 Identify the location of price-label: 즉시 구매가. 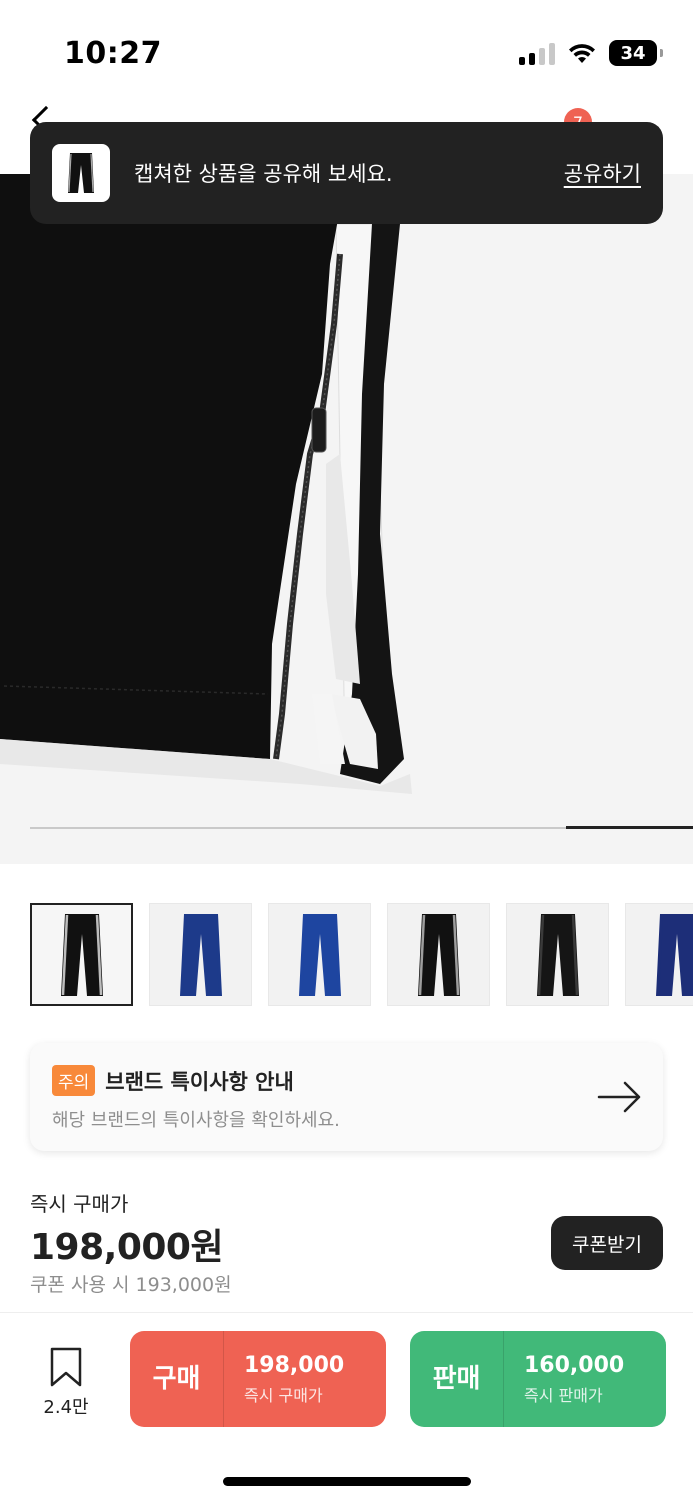
(79, 1204).